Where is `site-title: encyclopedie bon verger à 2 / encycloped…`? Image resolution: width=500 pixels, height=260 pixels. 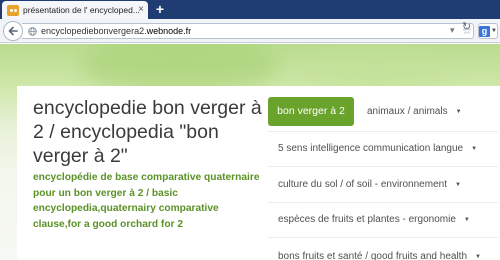
site-title: encyclopedie bon verger à 2 / encycloped… is located at coordinates (148, 132).